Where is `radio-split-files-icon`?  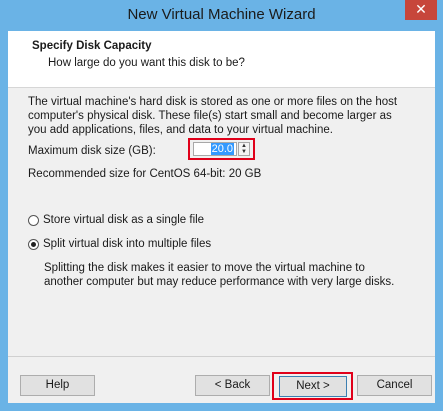
radio-split-files-icon is located at coordinates (33, 244).